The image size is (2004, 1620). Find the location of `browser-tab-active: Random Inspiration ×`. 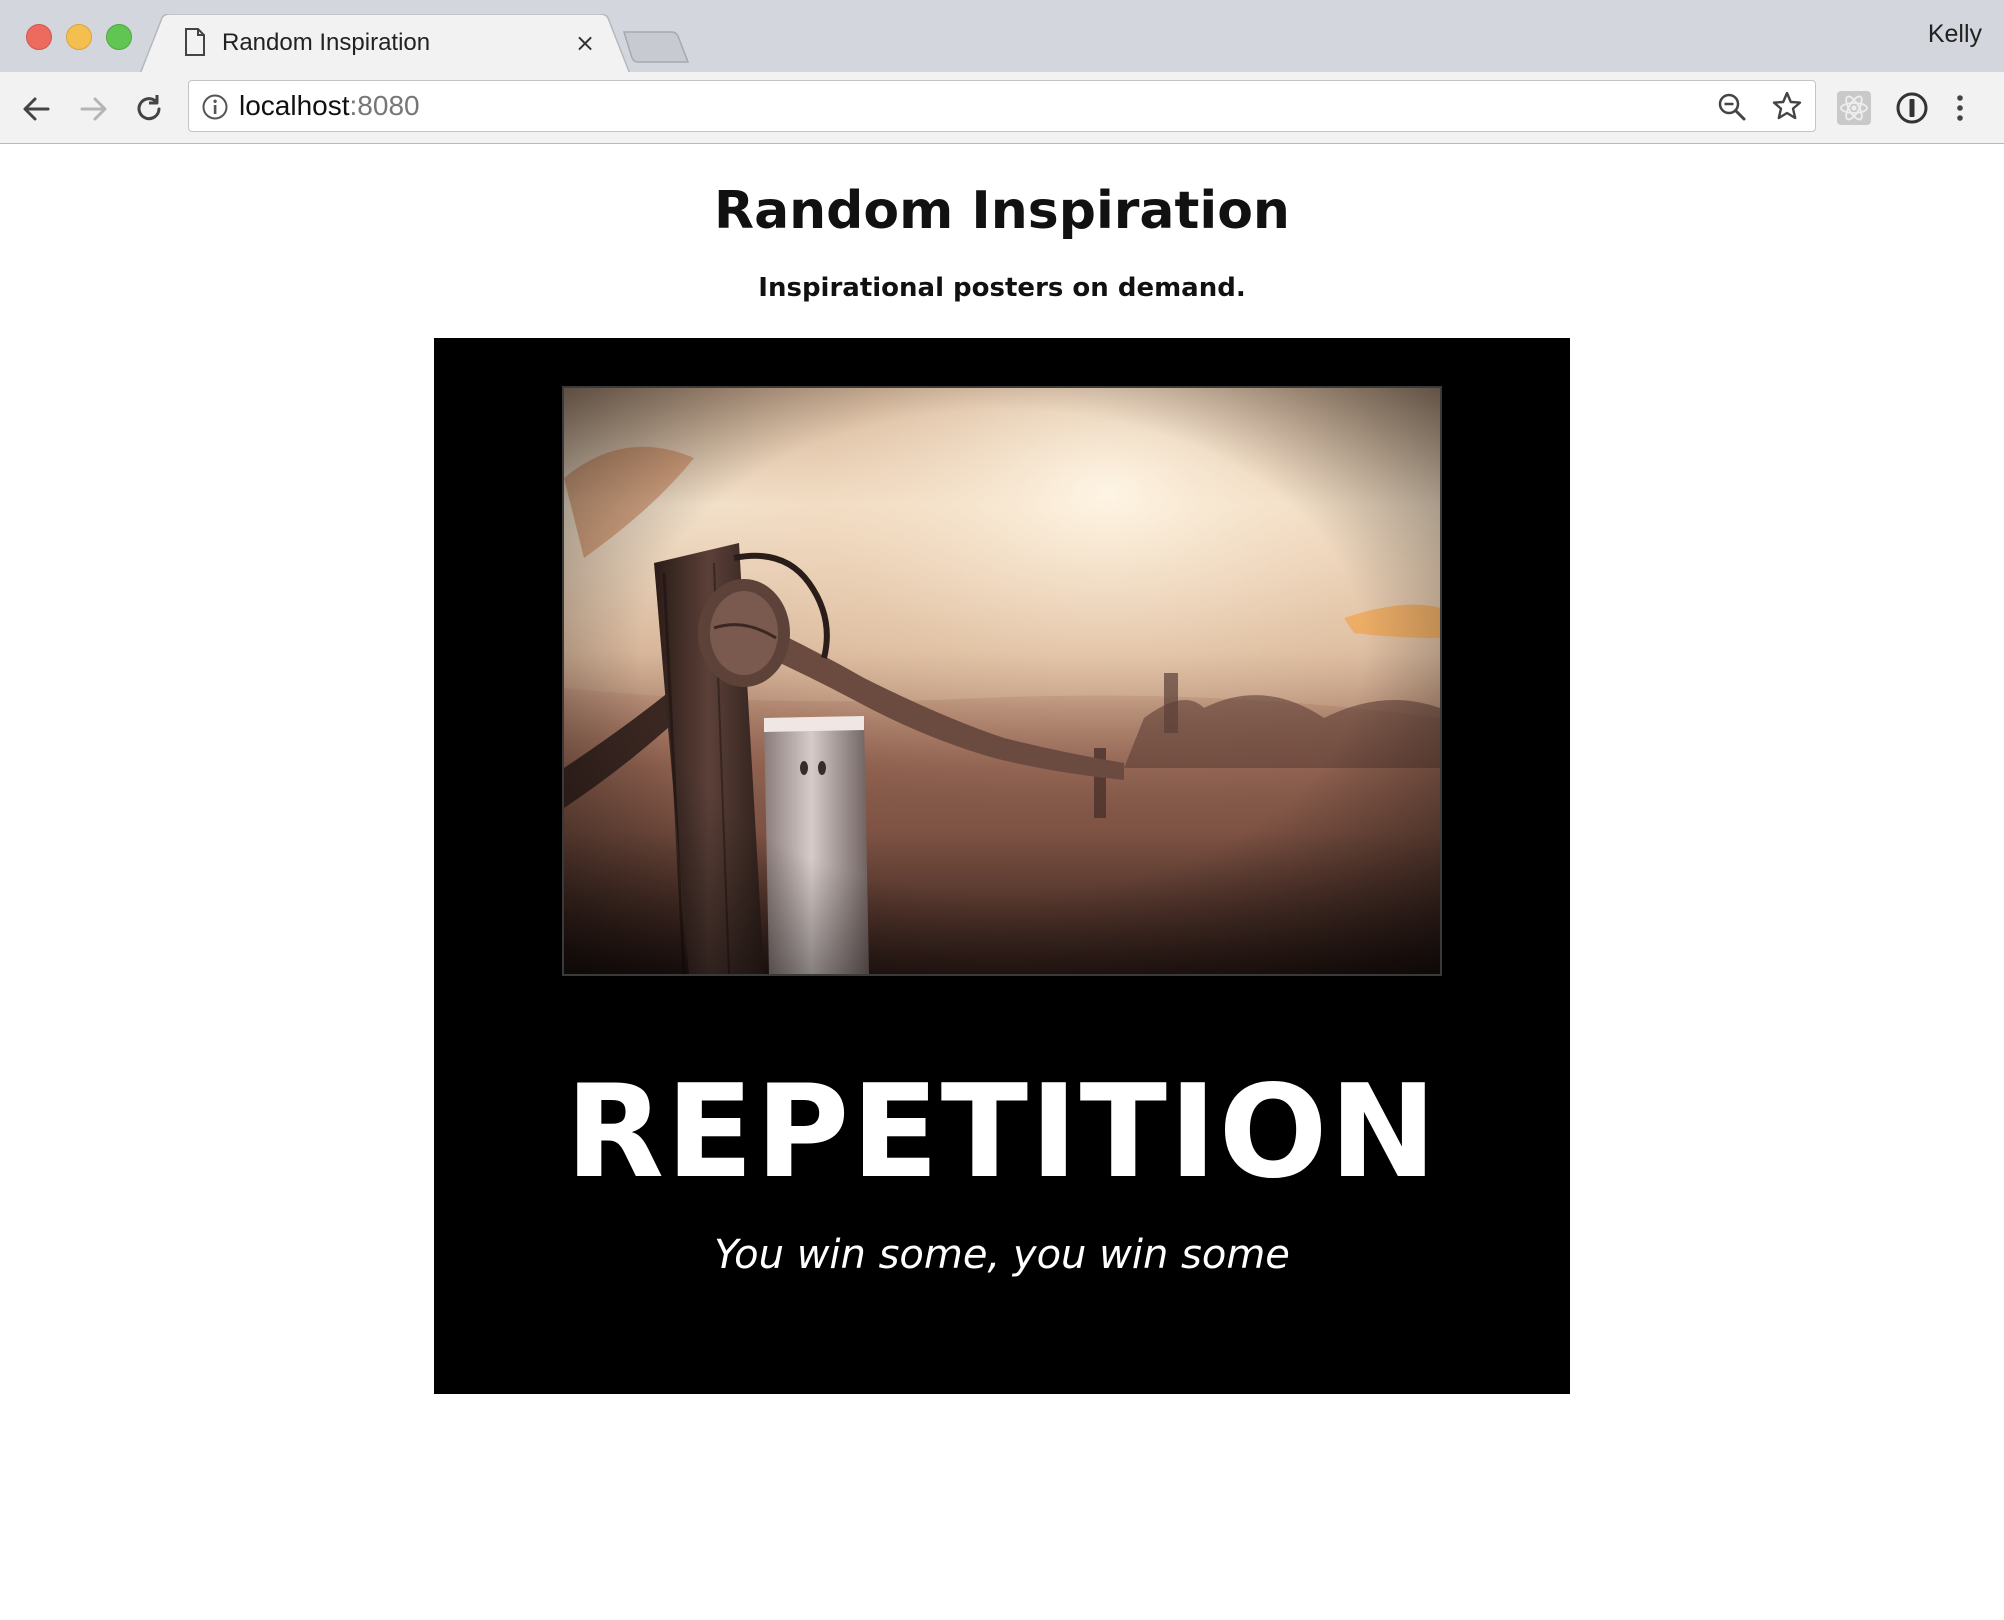

browser-tab-active: Random Inspiration × is located at coordinates (385, 44).